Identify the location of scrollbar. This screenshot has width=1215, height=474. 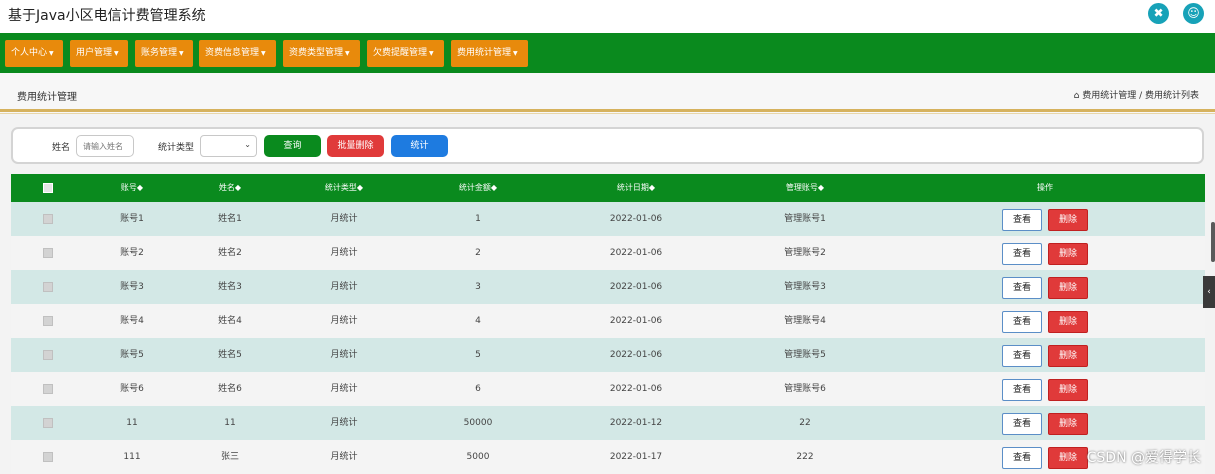
(1213, 242).